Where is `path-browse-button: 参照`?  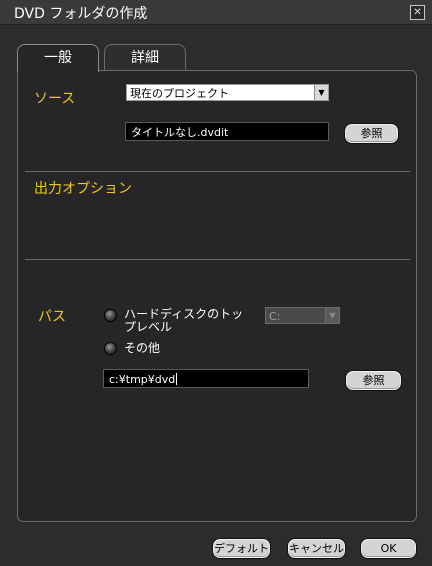
path-browse-button: 参照 is located at coordinates (373, 380).